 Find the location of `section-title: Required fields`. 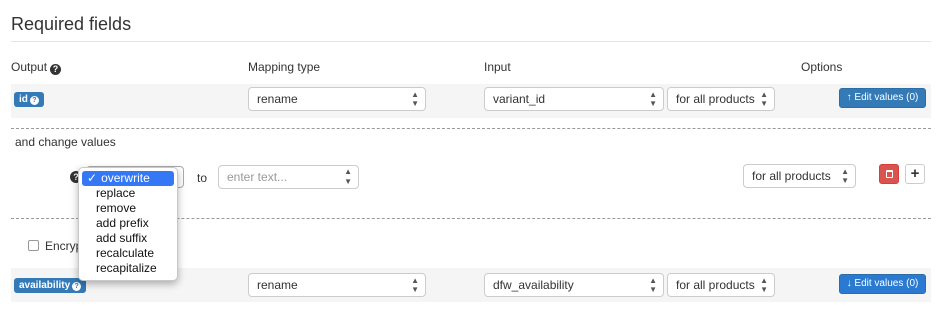

section-title: Required fields is located at coordinates (71, 24).